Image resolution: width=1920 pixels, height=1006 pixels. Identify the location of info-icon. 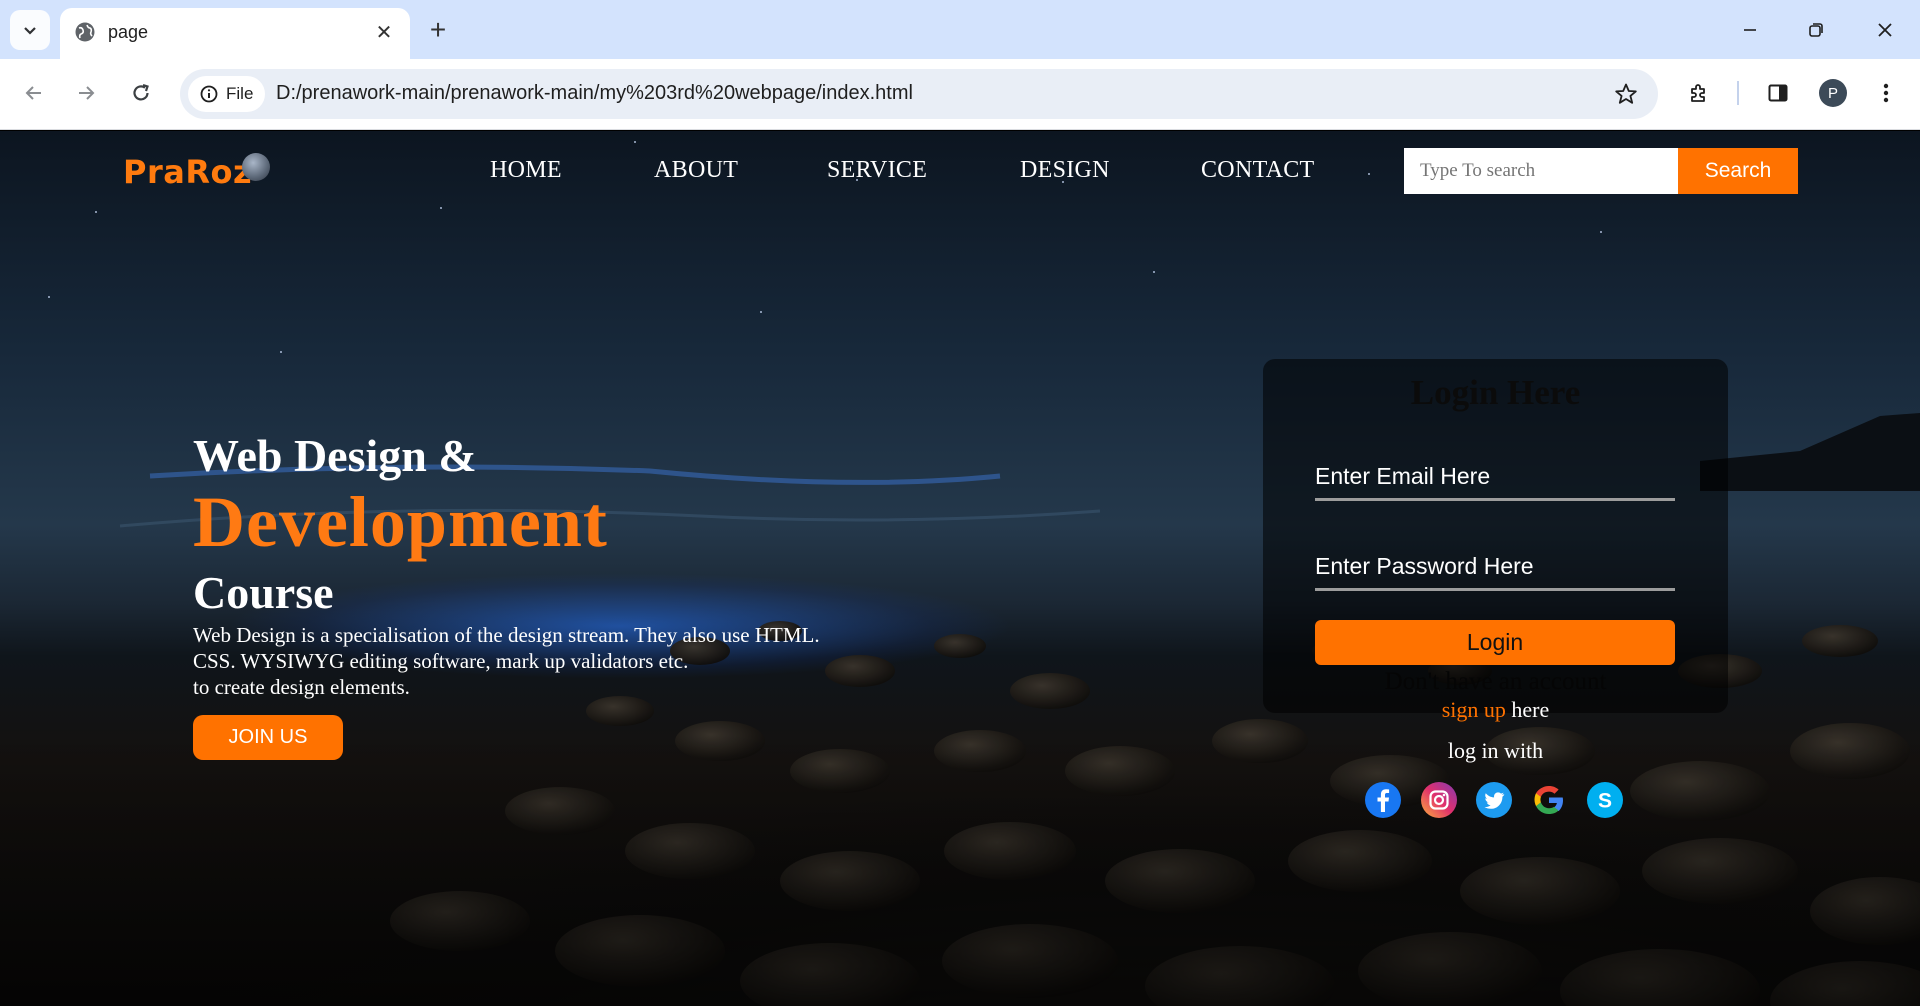
(209, 94).